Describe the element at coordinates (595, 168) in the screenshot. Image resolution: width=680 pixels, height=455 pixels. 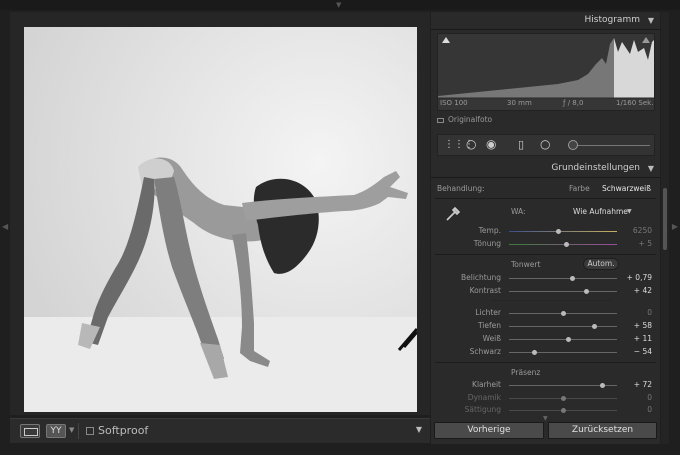
I see `basic-title: Grundeinstellungen` at that location.